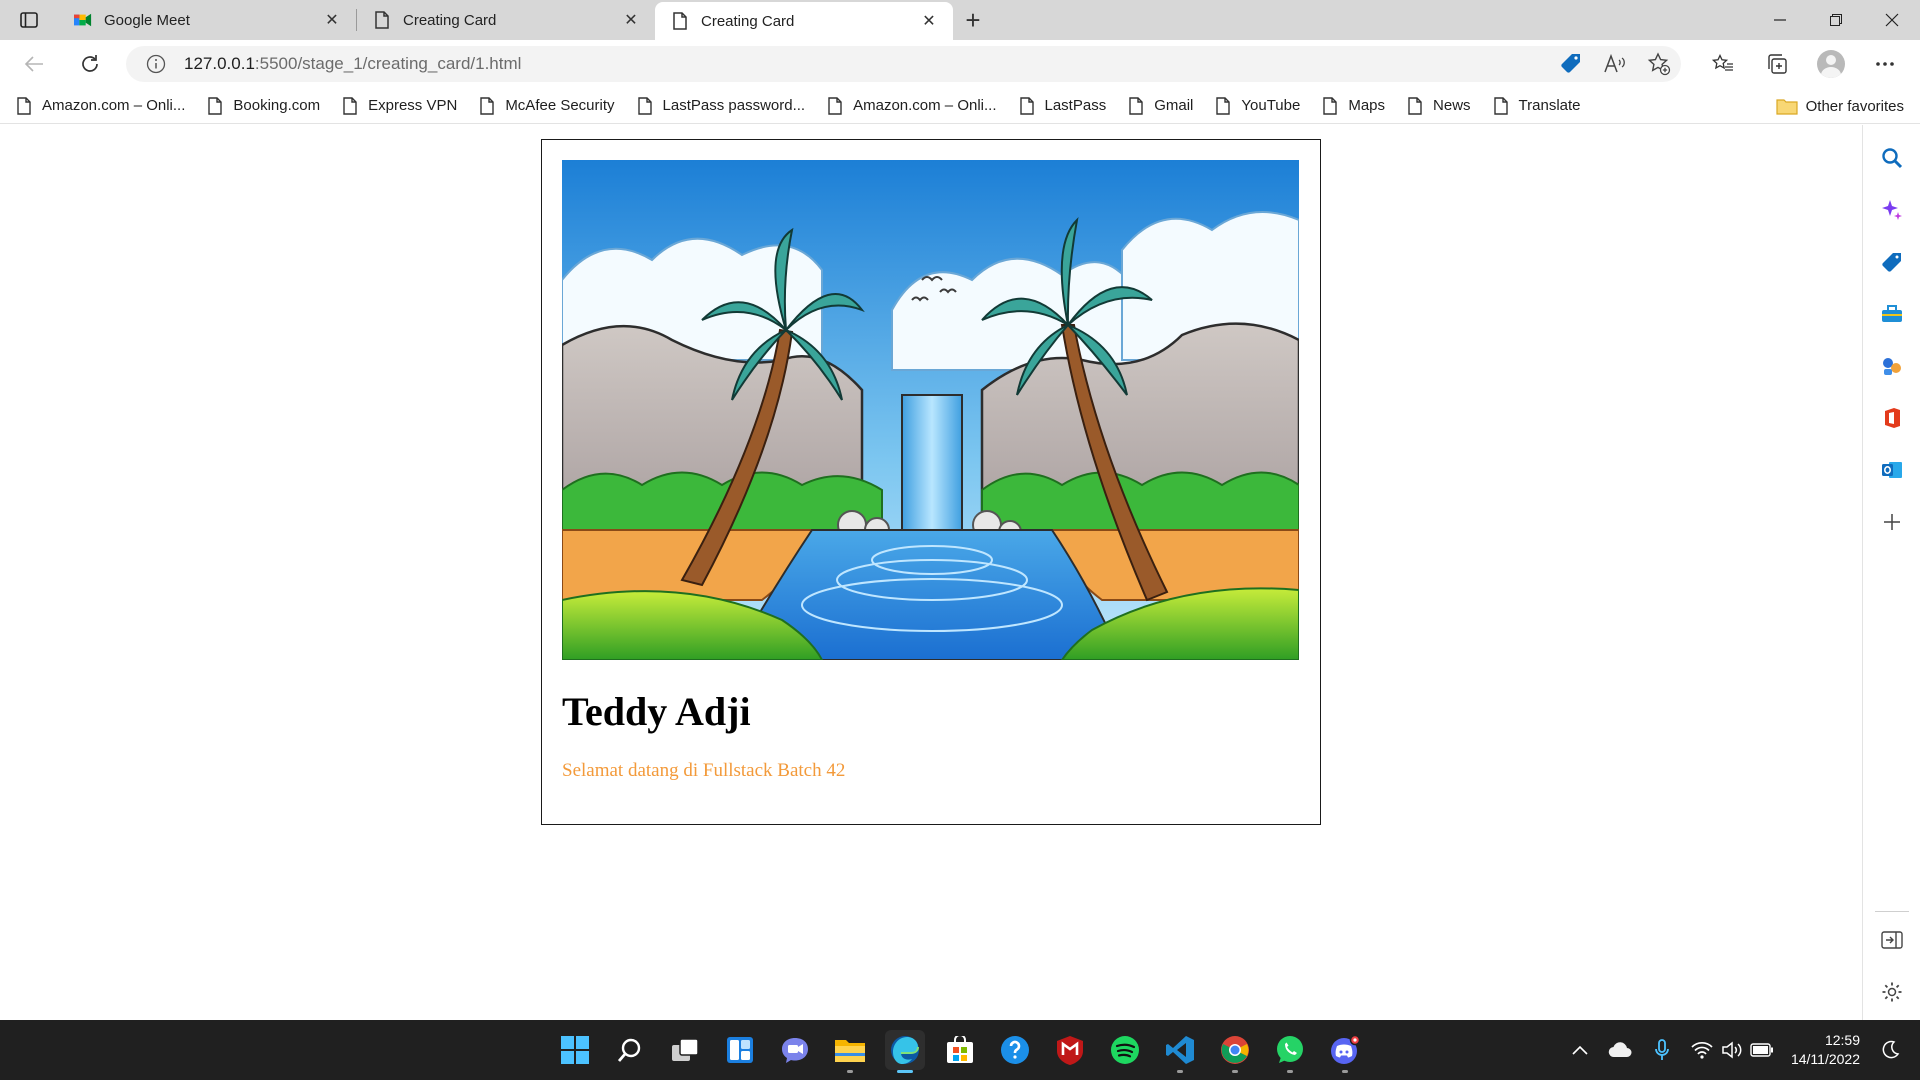  I want to click on network-button, so click(1702, 1050).